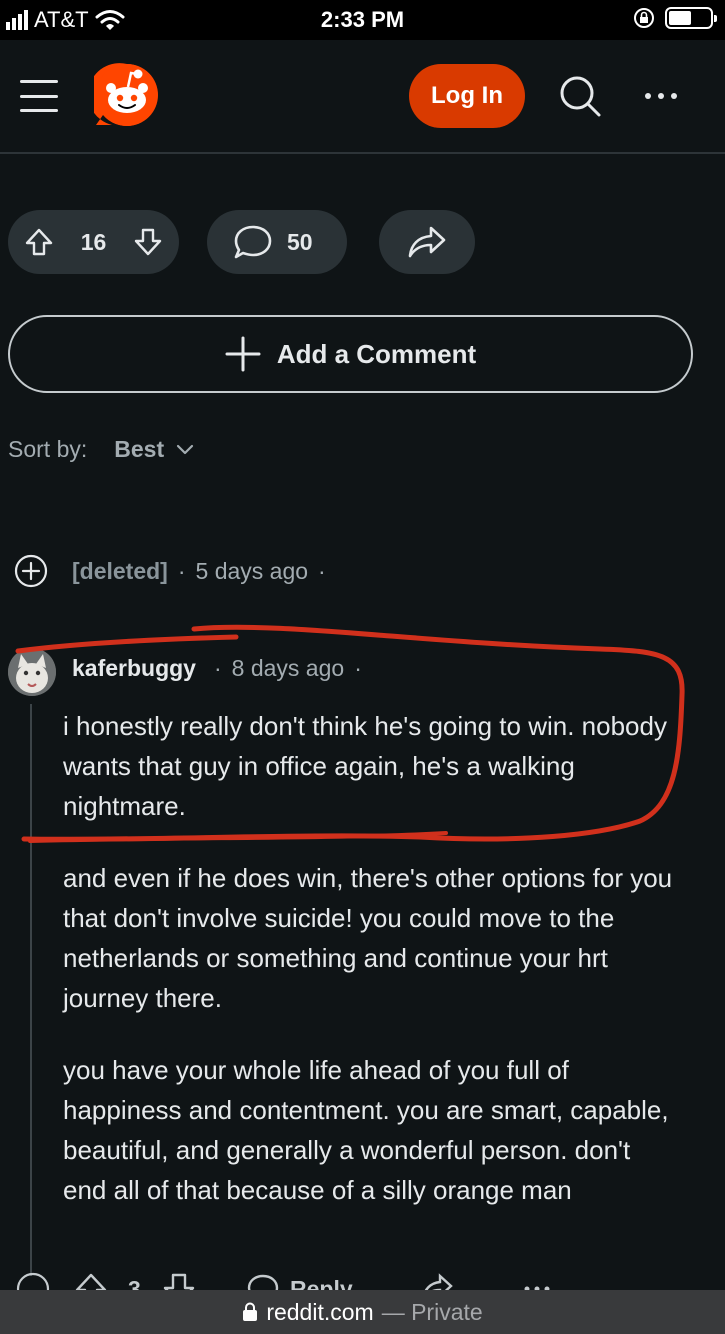  I want to click on sort-value: Best, so click(139, 449).